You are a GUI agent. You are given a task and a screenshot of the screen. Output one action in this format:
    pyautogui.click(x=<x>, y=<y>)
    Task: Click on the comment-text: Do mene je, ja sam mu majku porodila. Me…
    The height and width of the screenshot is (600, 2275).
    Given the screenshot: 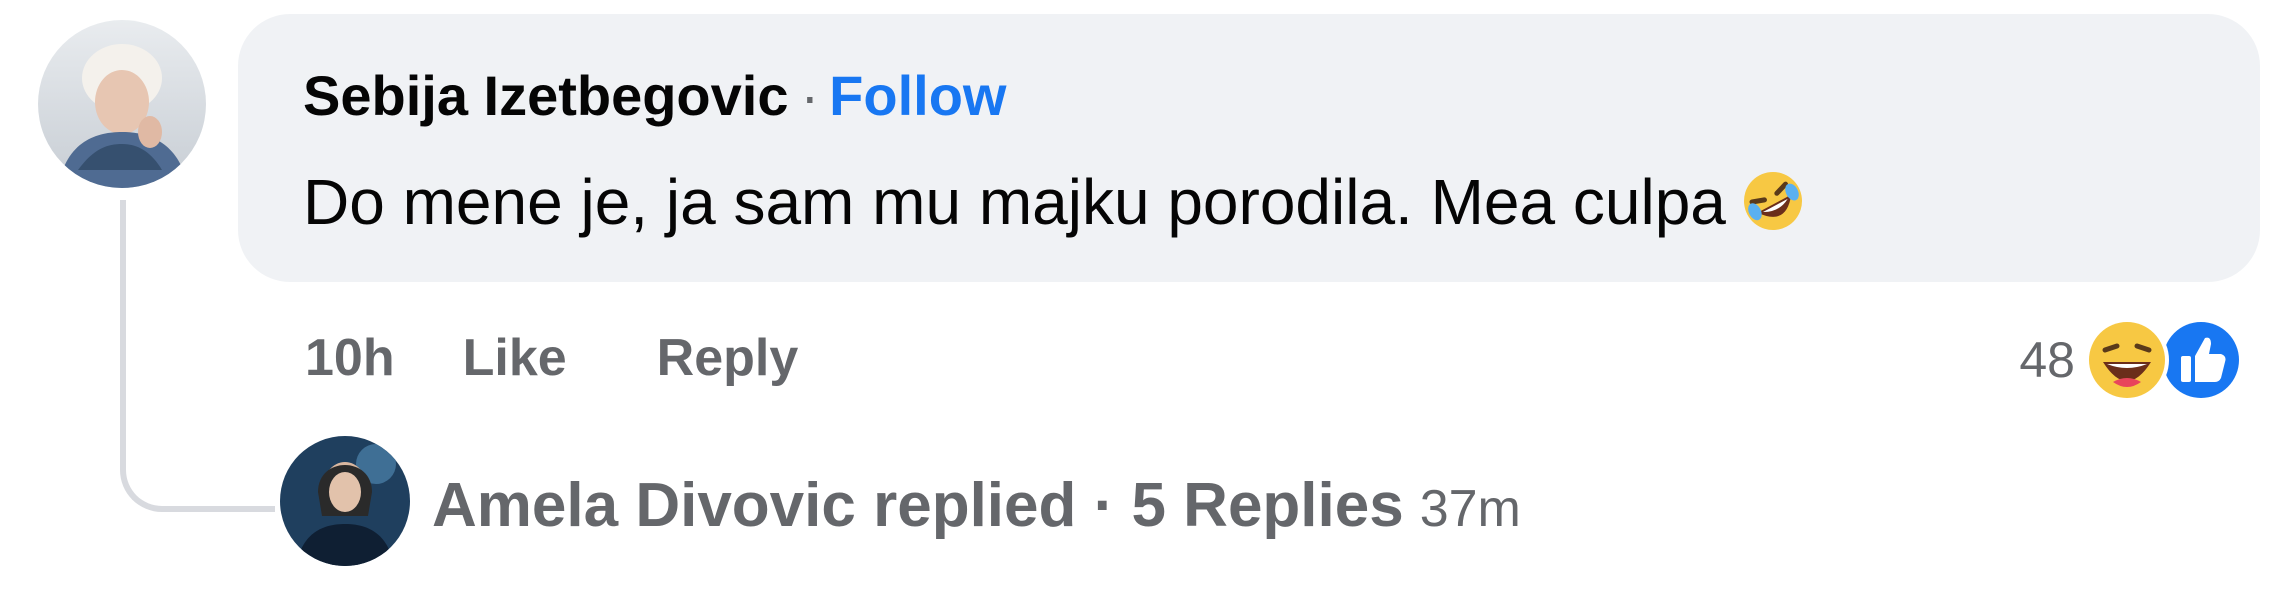 What is the action you would take?
    pyautogui.click(x=1014, y=202)
    